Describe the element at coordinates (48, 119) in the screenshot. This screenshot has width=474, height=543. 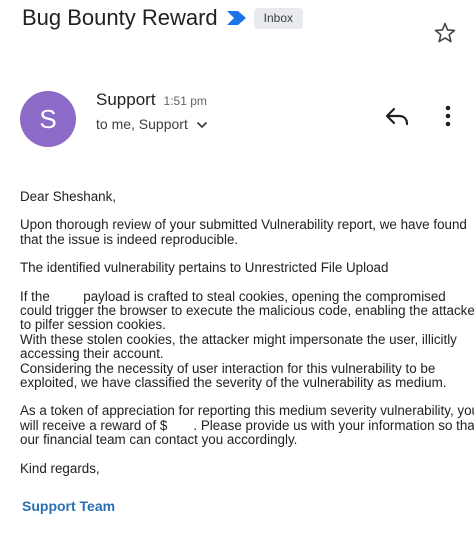
I see `sender-avatar: S` at that location.